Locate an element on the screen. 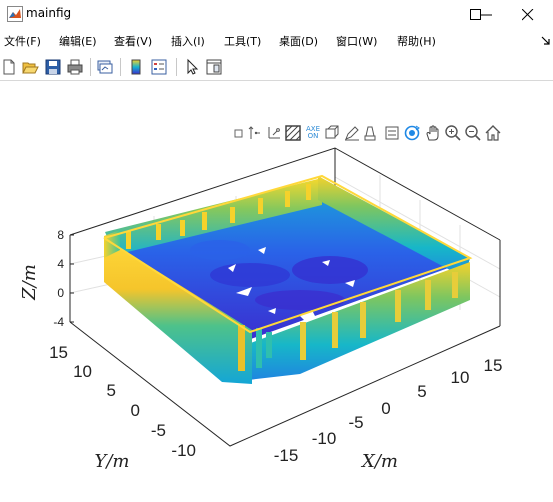 The image size is (553, 502). x-tick-label: 5 is located at coordinates (421, 391).